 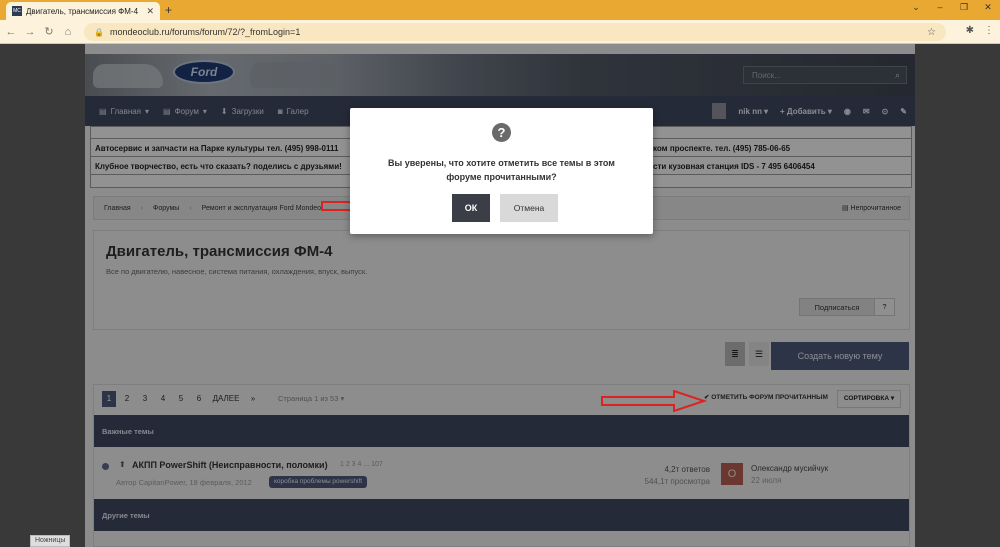 What do you see at coordinates (30, 32) in the screenshot?
I see `forward-button: →` at bounding box center [30, 32].